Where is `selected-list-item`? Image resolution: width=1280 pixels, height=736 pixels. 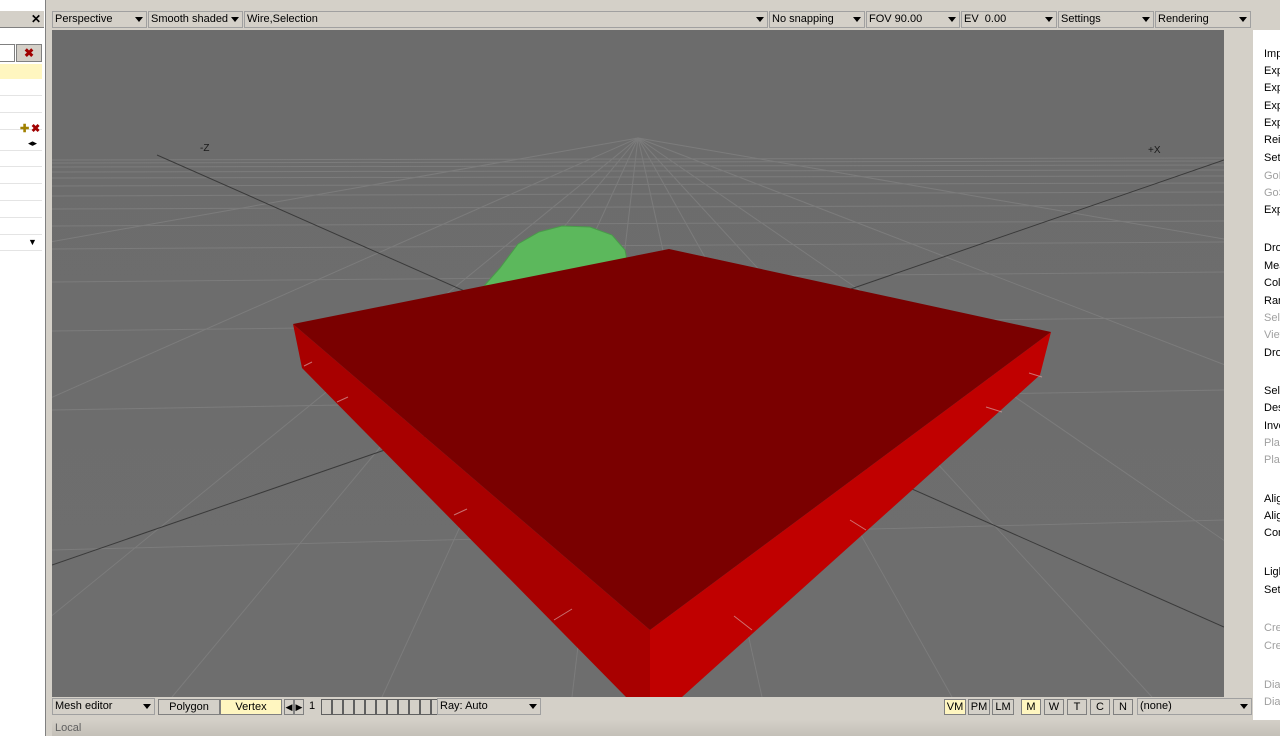
selected-list-item is located at coordinates (21, 71).